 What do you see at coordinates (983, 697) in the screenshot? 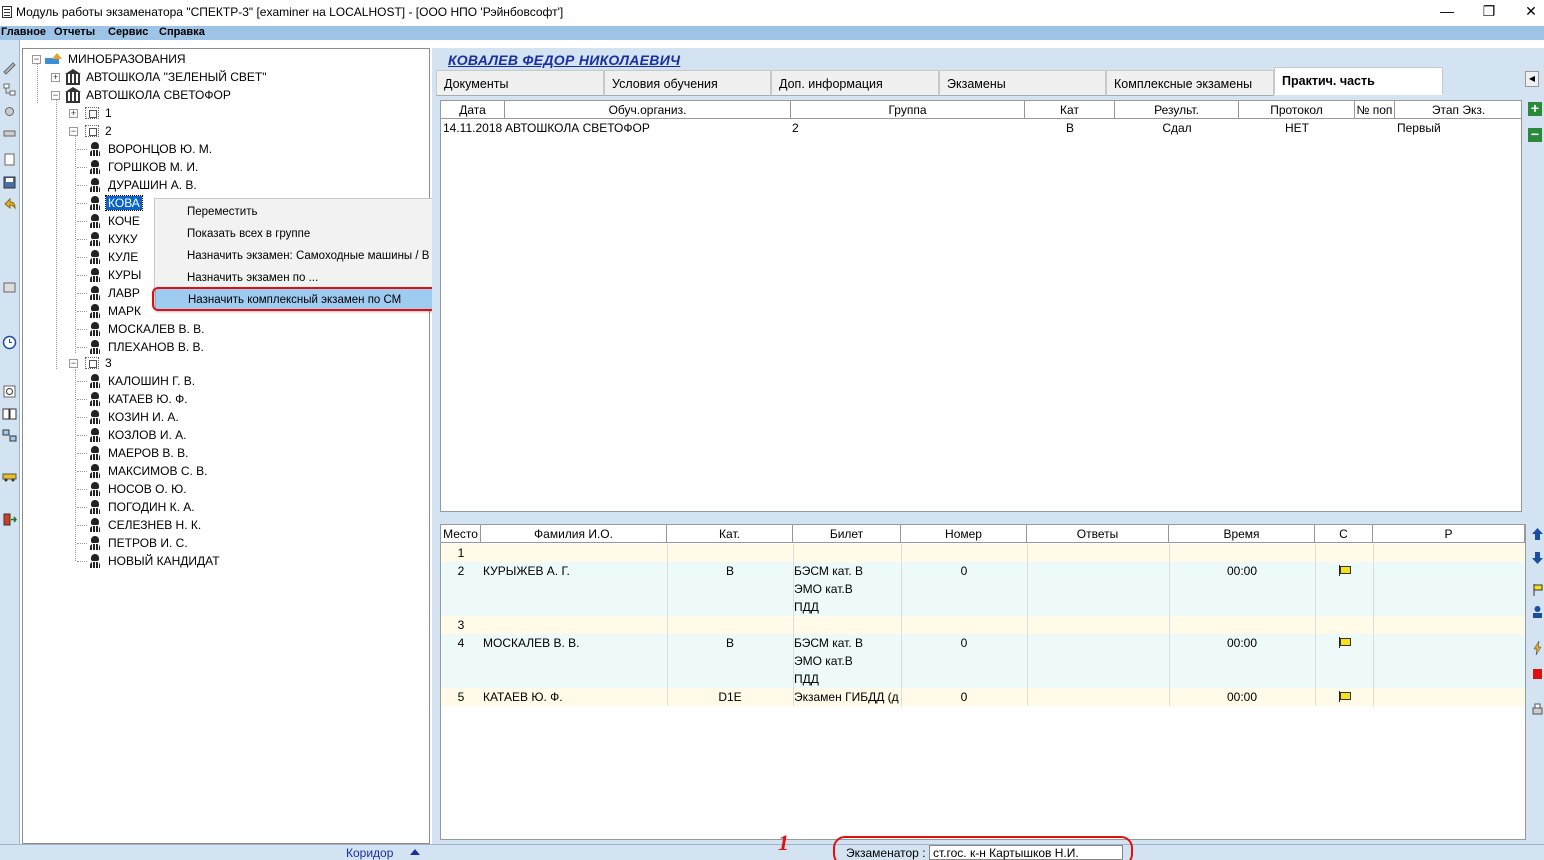
I see `table-row: 5 КАТАЕВ Ю. Ф. D1E Экзамен ГИБДД (д 0 00:00` at bounding box center [983, 697].